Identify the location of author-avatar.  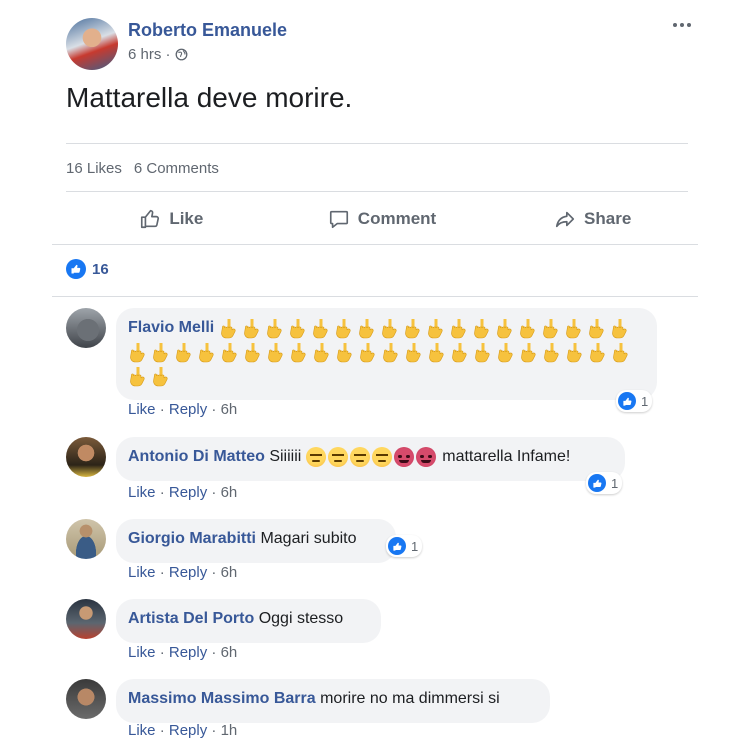
(92, 44).